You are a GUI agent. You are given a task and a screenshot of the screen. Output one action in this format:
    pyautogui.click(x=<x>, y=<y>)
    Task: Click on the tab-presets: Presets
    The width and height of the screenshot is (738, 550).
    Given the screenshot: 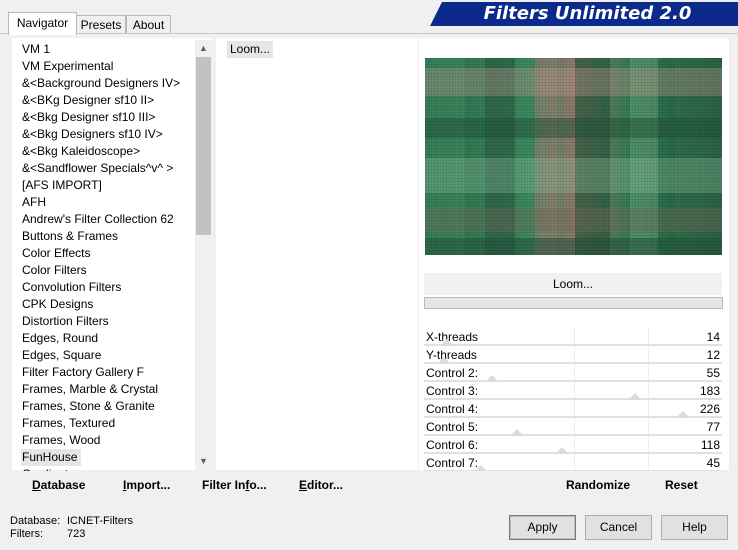 What is the action you would take?
    pyautogui.click(x=101, y=24)
    